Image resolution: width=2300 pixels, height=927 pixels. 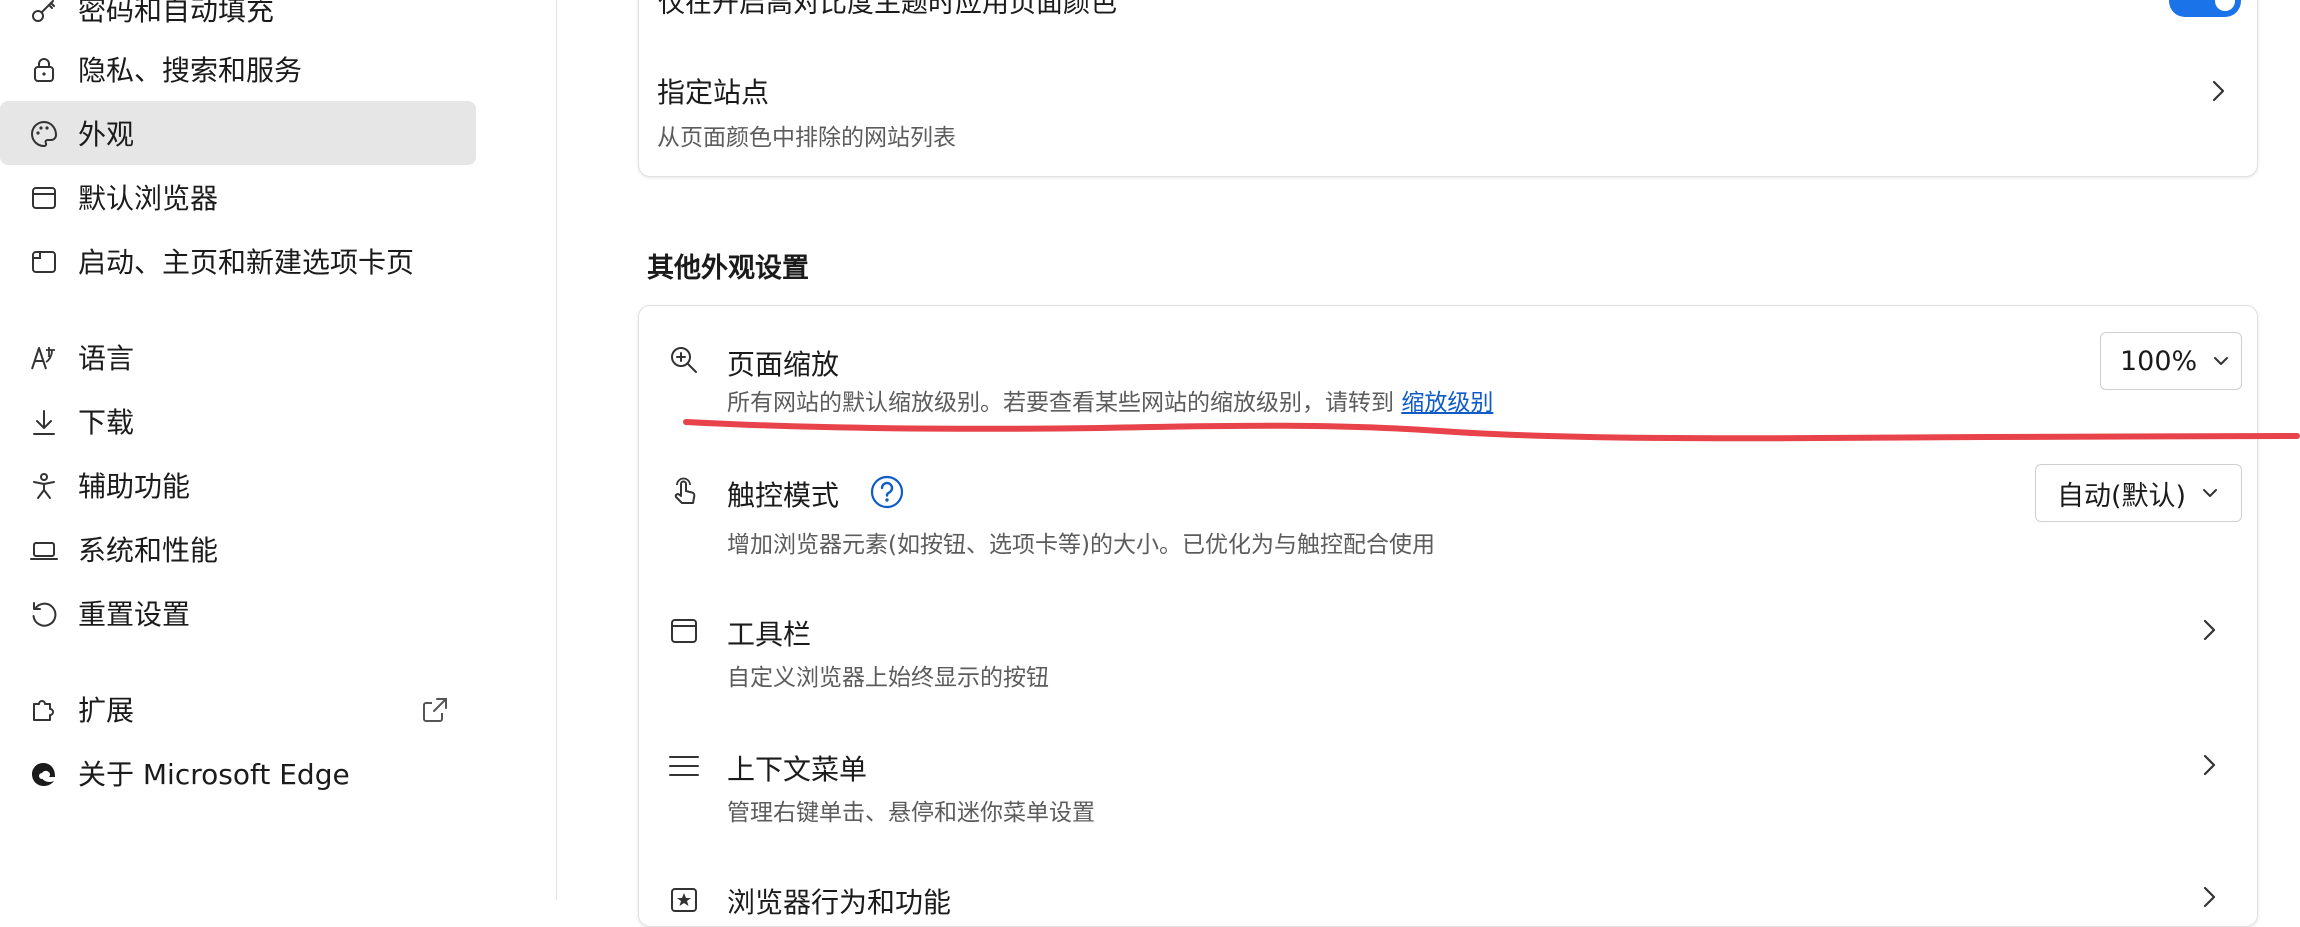 I want to click on browser-behavior-title: 浏览器行为和功能, so click(x=839, y=902).